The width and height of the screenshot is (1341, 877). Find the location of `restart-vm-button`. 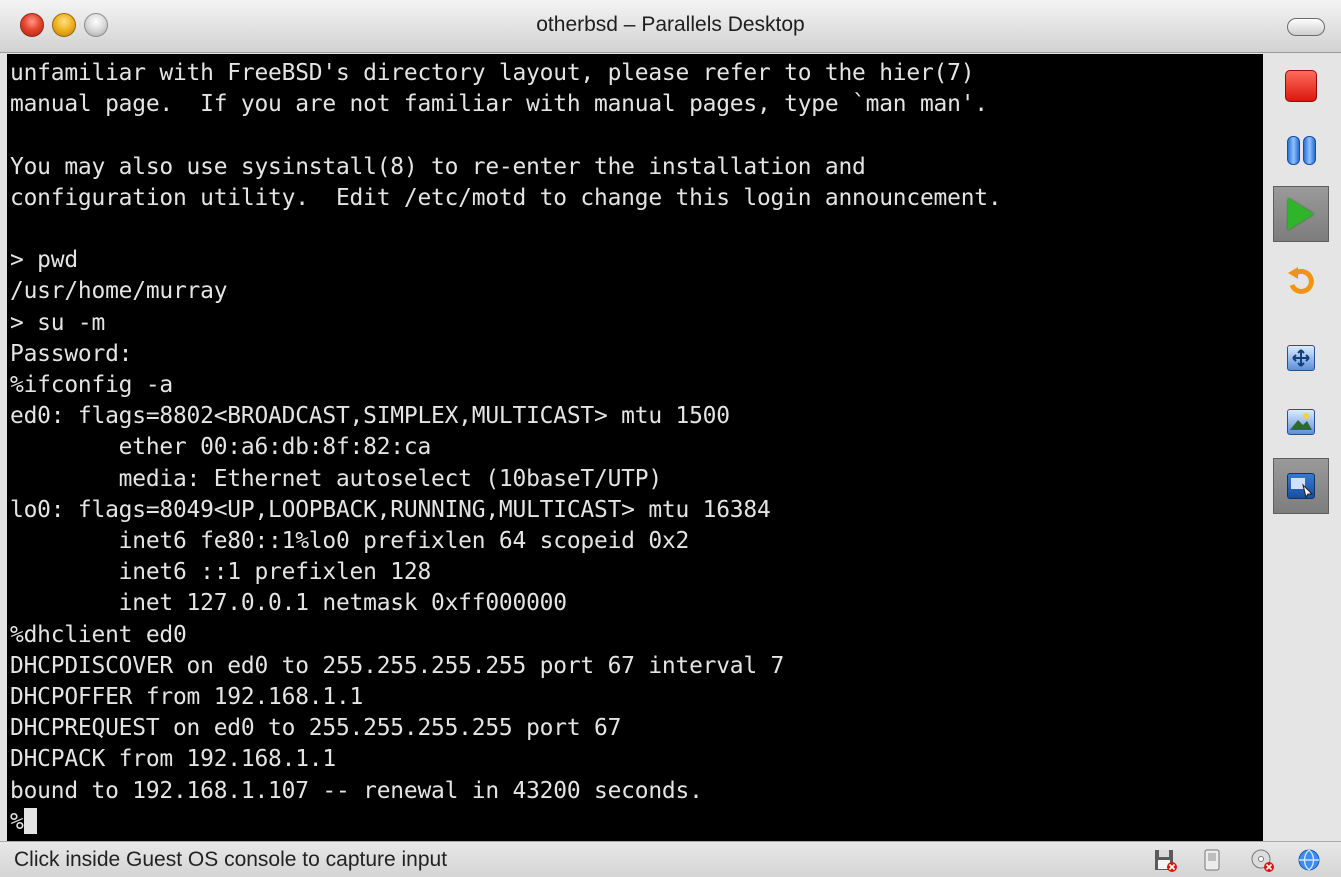

restart-vm-button is located at coordinates (1301, 280).